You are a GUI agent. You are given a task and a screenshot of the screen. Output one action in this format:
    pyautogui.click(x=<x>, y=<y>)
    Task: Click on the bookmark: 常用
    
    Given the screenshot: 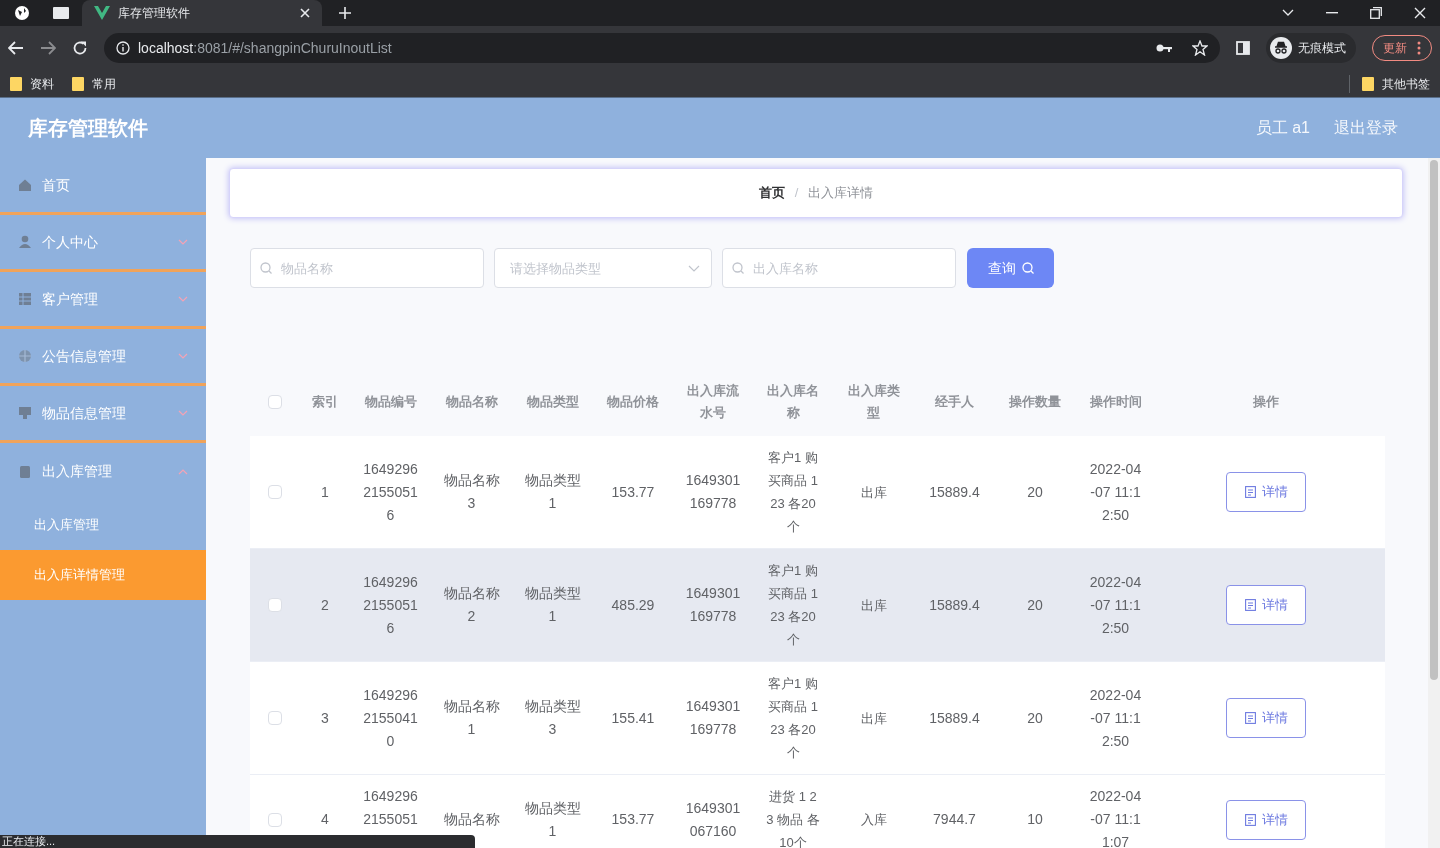 What is the action you would take?
    pyautogui.click(x=94, y=83)
    